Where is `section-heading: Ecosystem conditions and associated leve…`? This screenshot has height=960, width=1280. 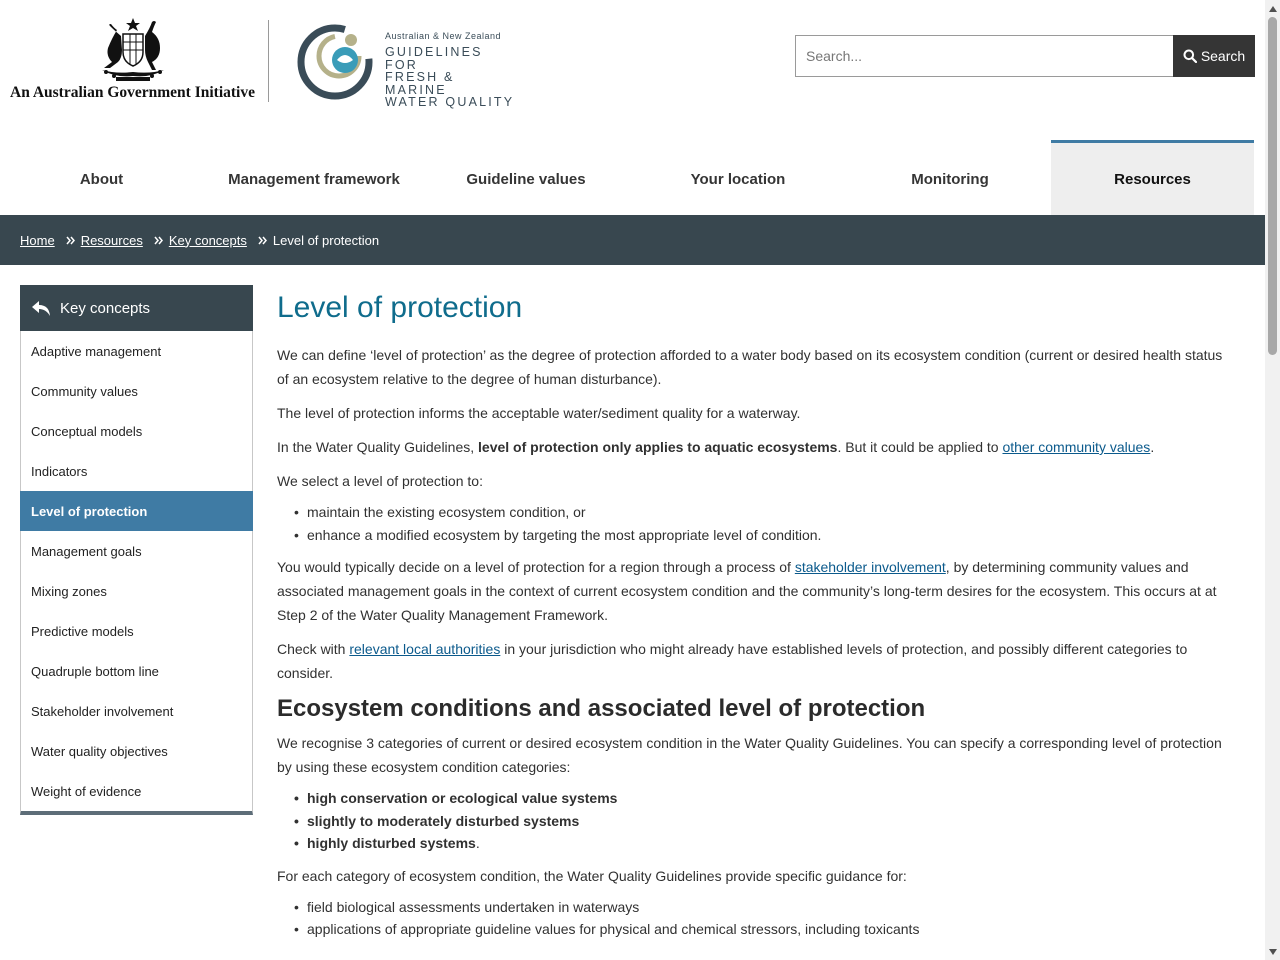 section-heading: Ecosystem conditions and associated leve… is located at coordinates (601, 708).